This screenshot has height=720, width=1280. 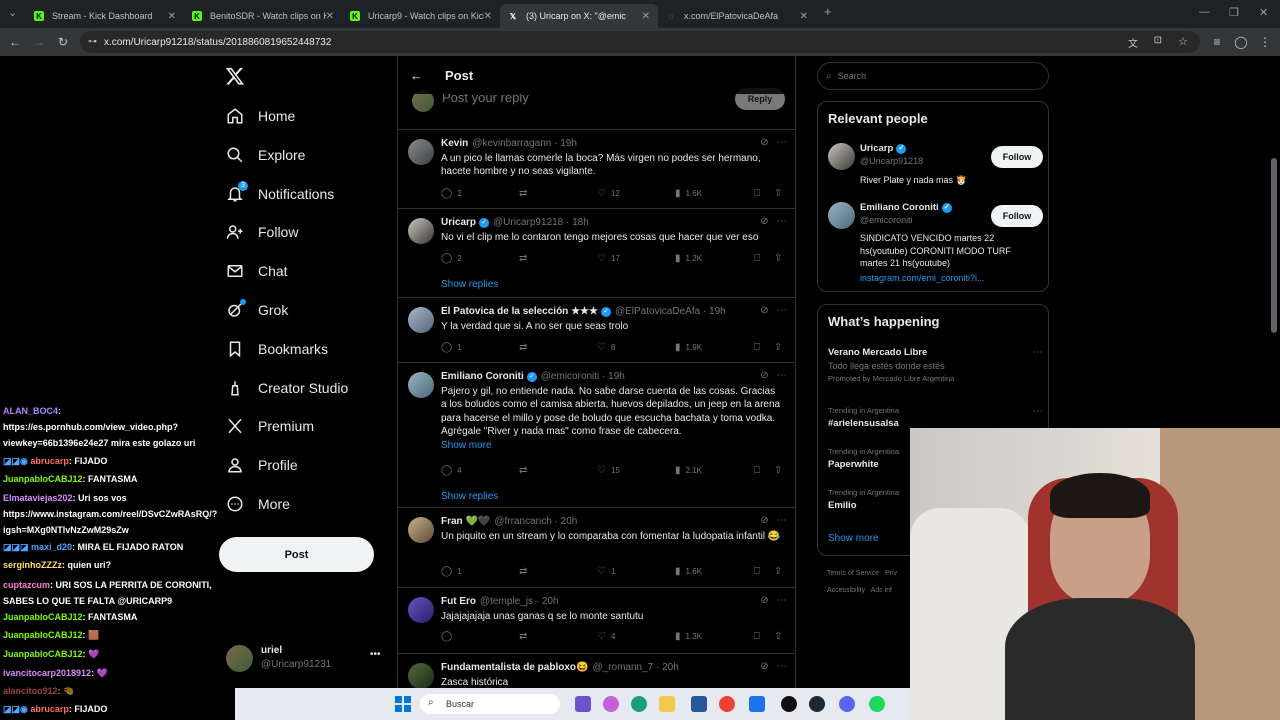 What do you see at coordinates (688, 347) in the screenshot?
I see `views-action: ▮ 1.9K` at bounding box center [688, 347].